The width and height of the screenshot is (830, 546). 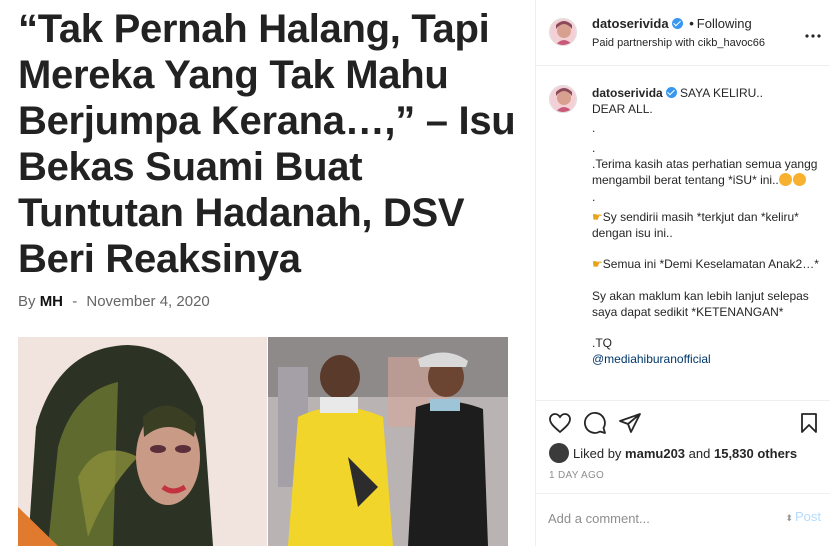 I want to click on caption-line: Semua ini *Demi Keselamatan Anak2…*, so click(x=710, y=264).